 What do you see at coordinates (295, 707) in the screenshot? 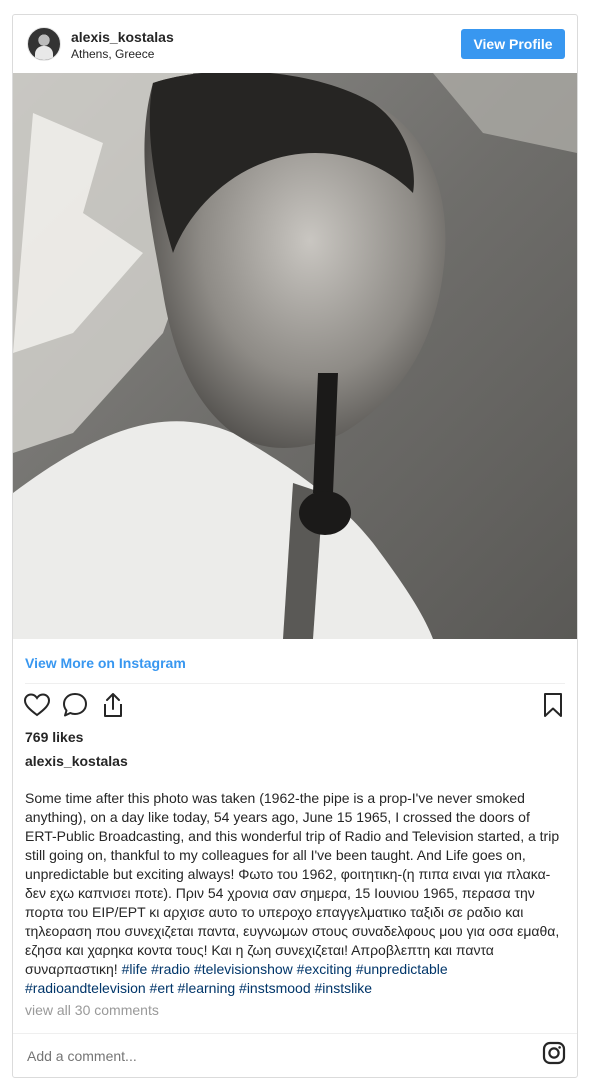
I see `action-bar` at bounding box center [295, 707].